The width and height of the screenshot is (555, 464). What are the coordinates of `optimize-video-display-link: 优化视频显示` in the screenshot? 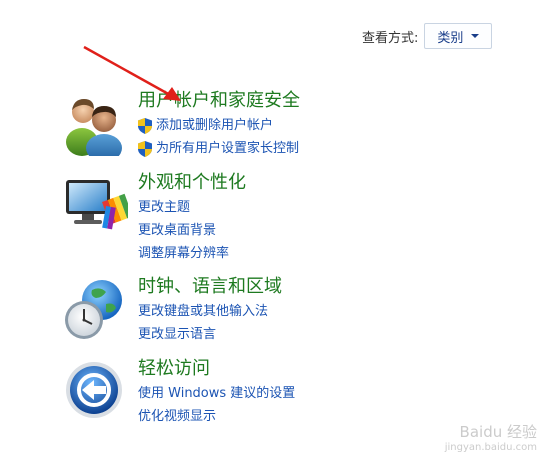 It's located at (216, 416).